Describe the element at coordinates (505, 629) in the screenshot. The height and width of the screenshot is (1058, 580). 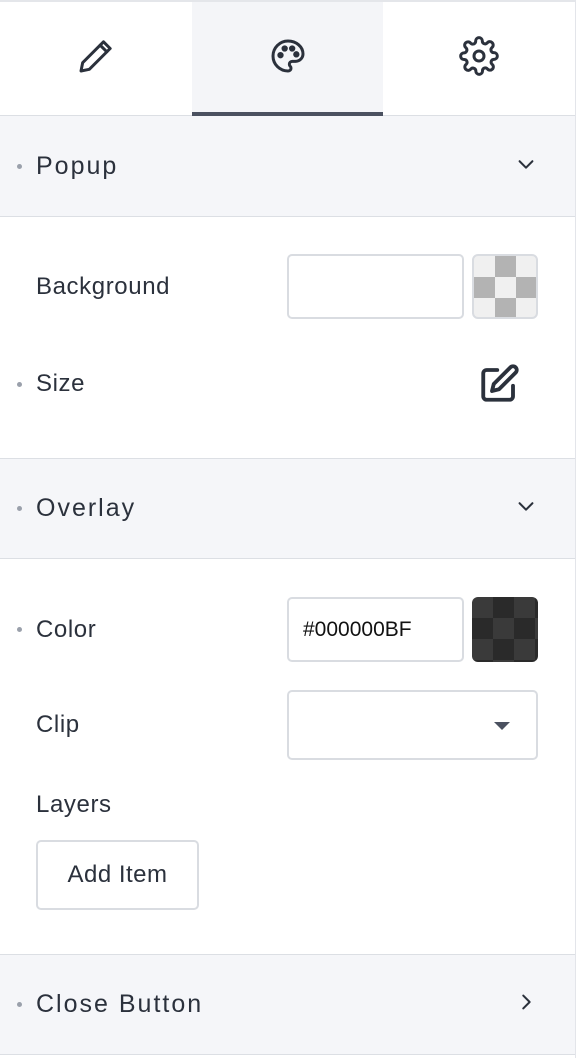
I see `overlay-color-swatch` at that location.